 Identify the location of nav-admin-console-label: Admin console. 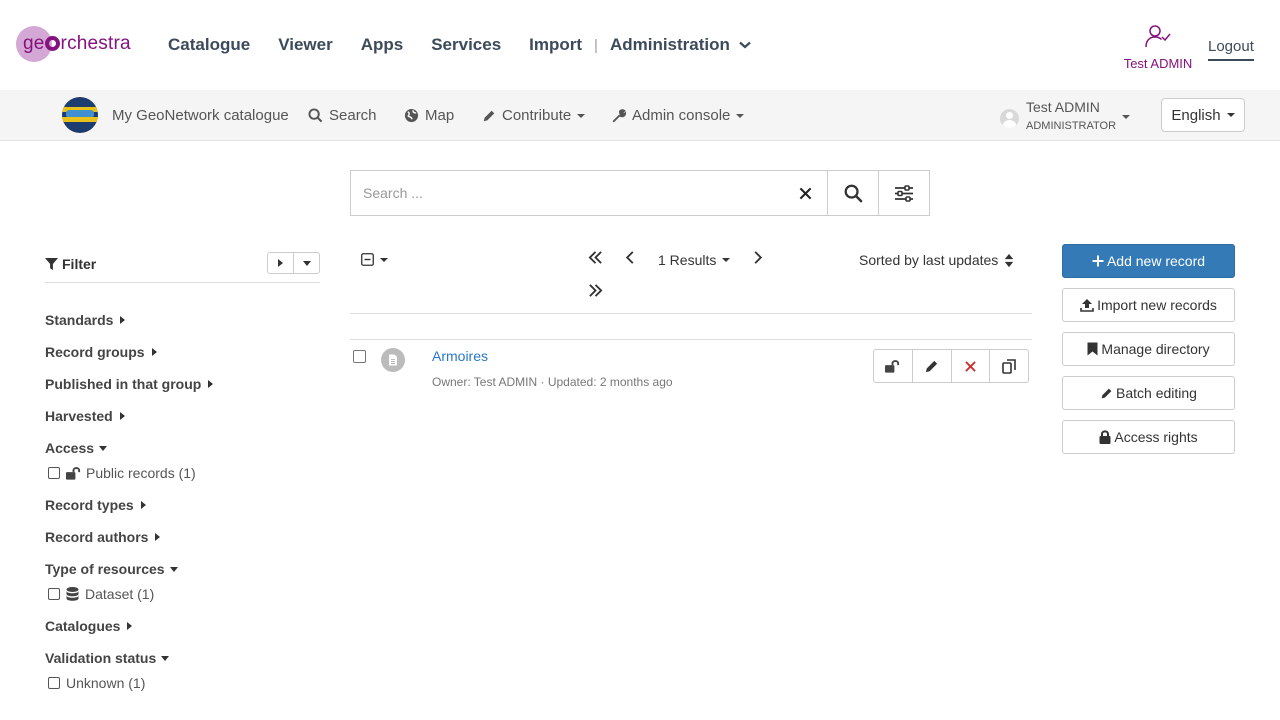
(681, 115).